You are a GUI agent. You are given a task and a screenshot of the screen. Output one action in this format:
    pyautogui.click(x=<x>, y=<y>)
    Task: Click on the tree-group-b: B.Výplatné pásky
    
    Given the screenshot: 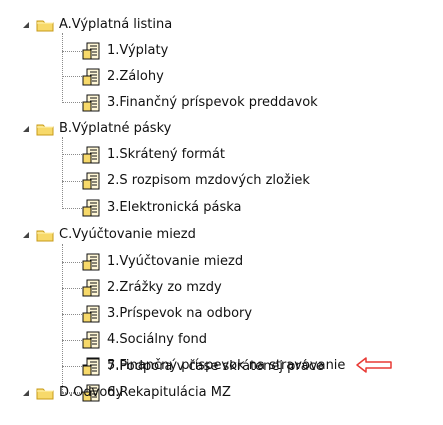 What is the action you would take?
    pyautogui.click(x=96, y=128)
    